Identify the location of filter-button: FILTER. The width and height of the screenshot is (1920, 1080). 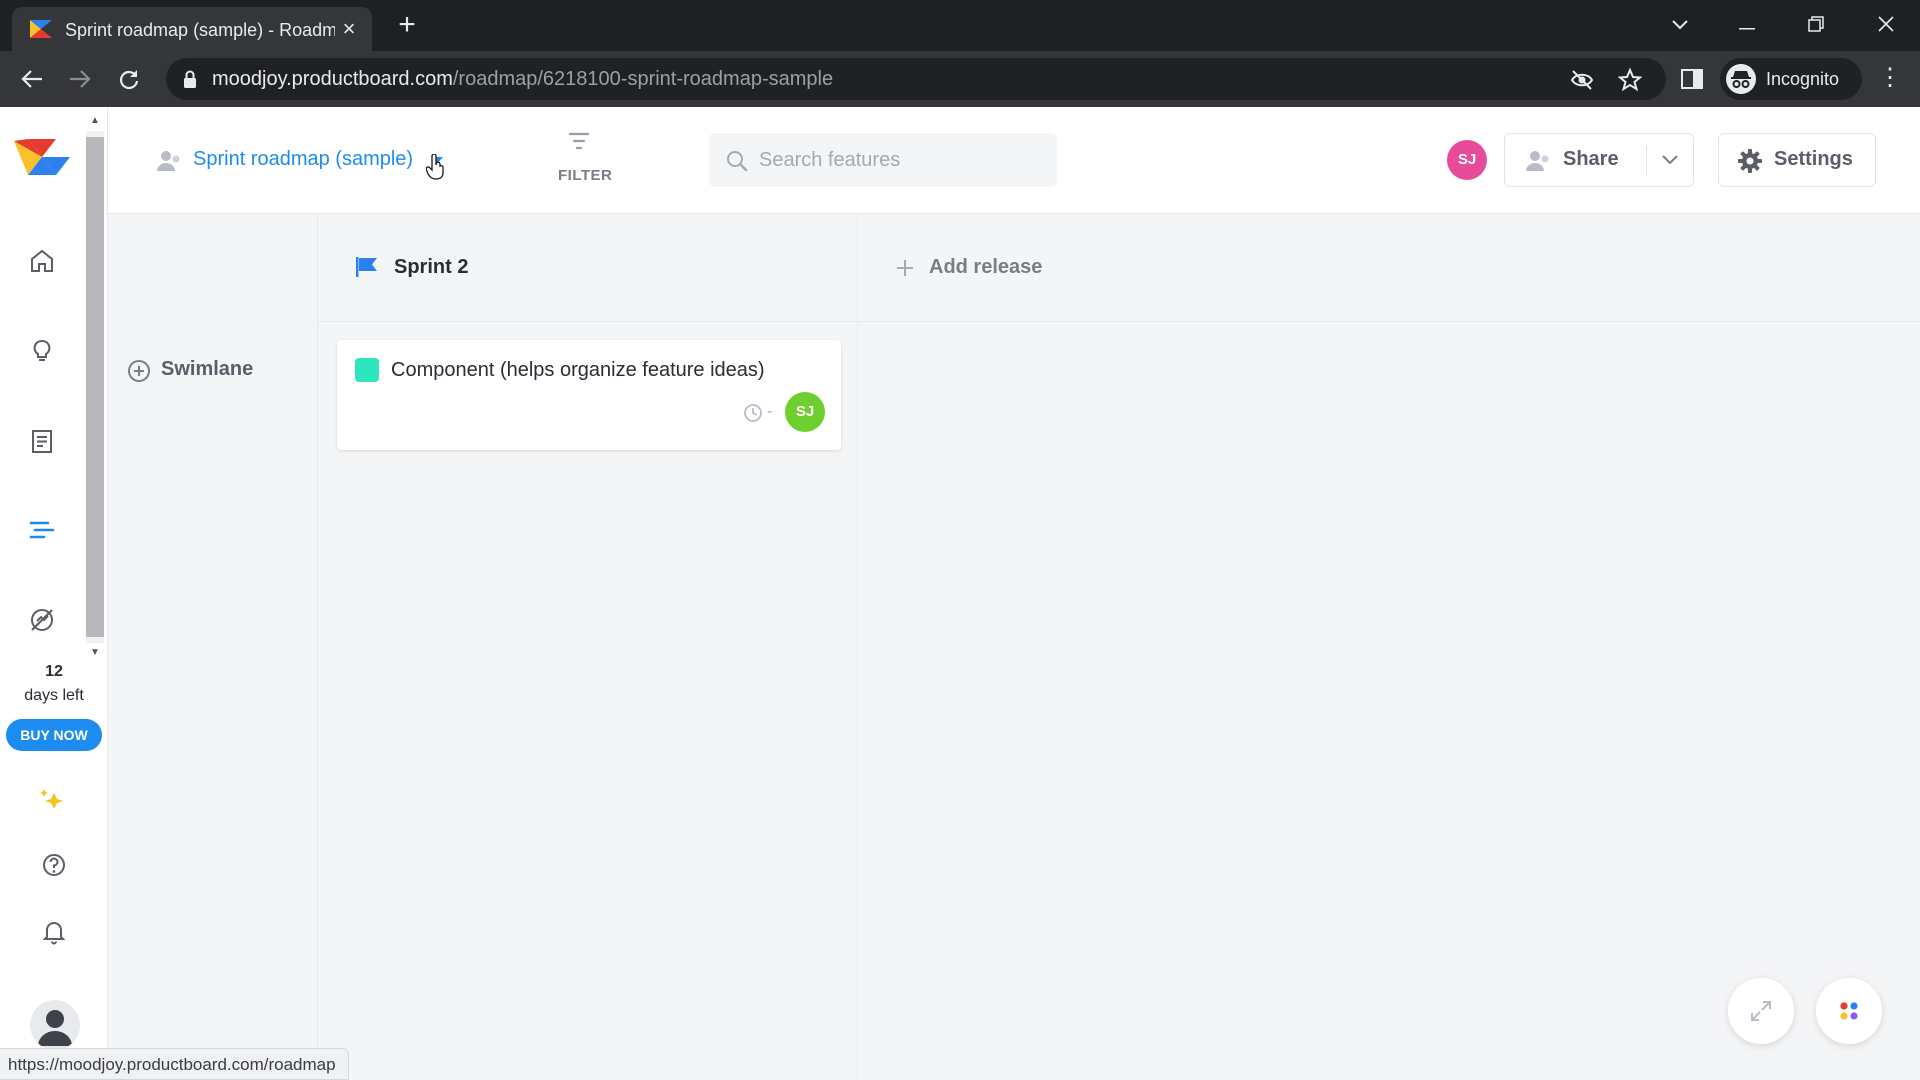
(585, 175).